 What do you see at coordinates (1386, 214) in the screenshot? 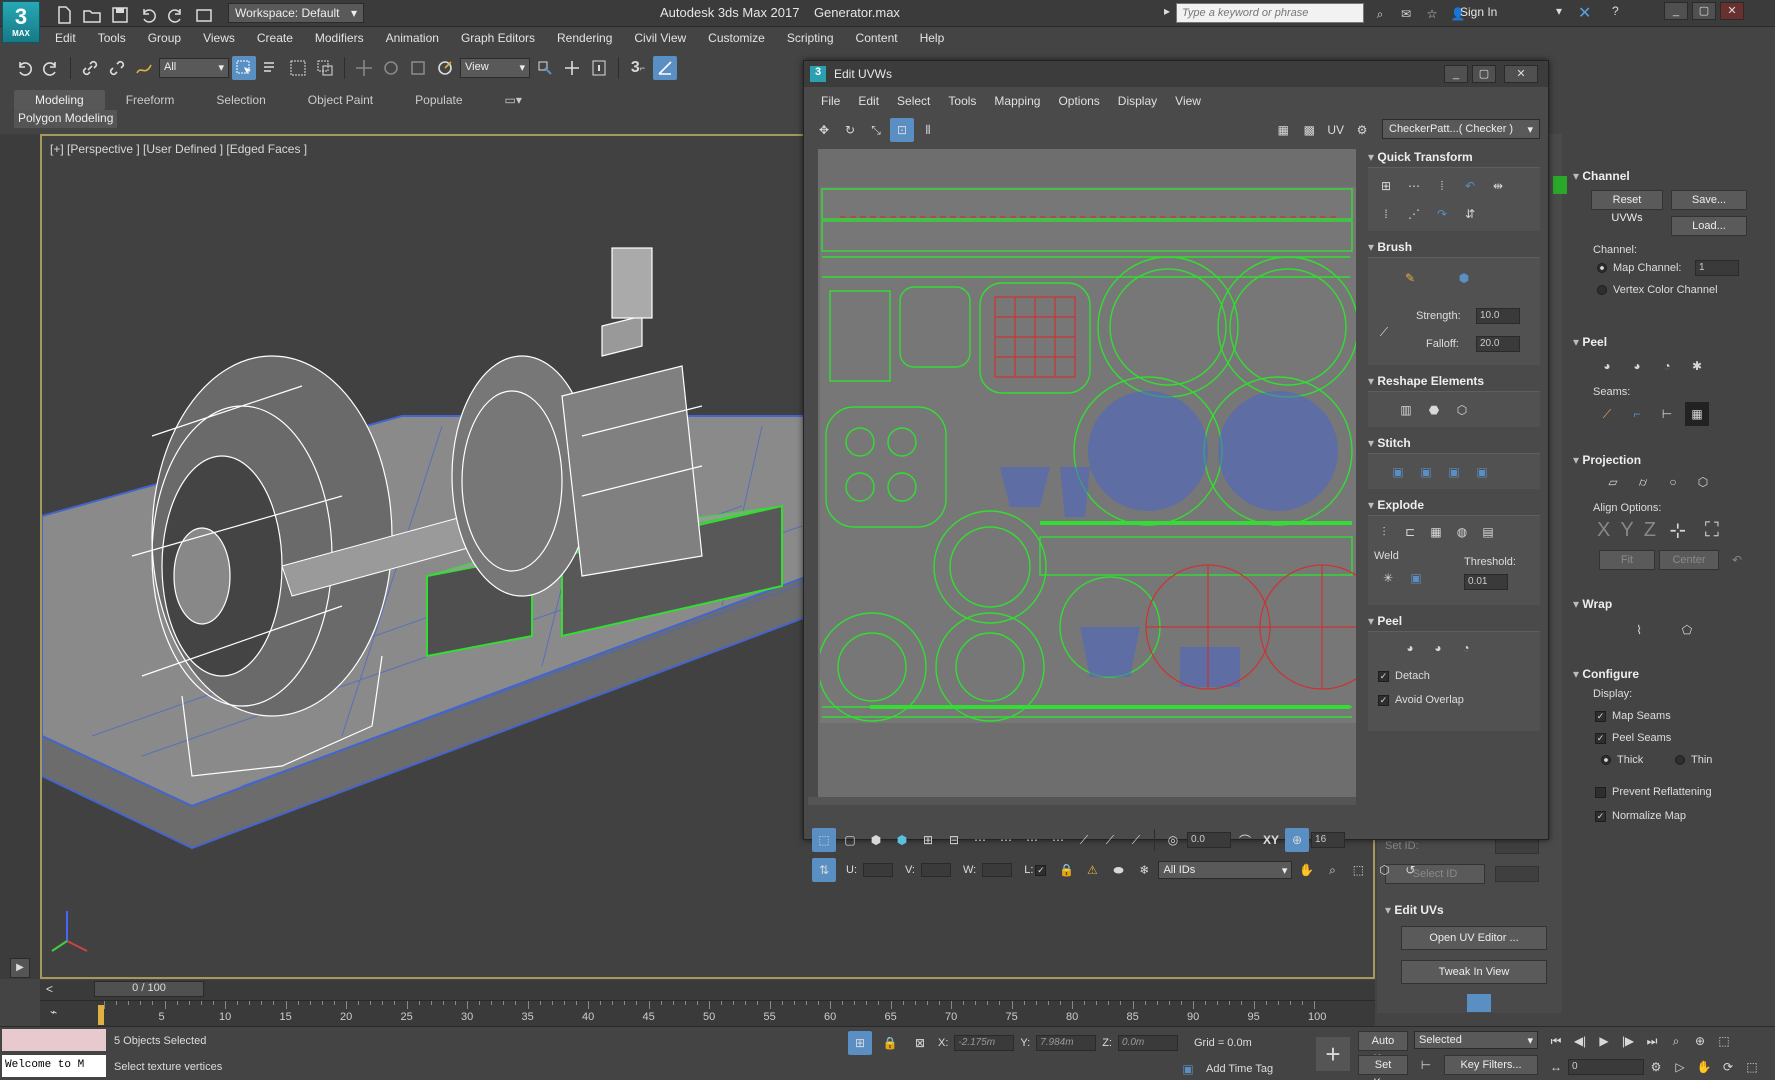
I see `align-to-edge-icon: ⁞` at bounding box center [1386, 214].